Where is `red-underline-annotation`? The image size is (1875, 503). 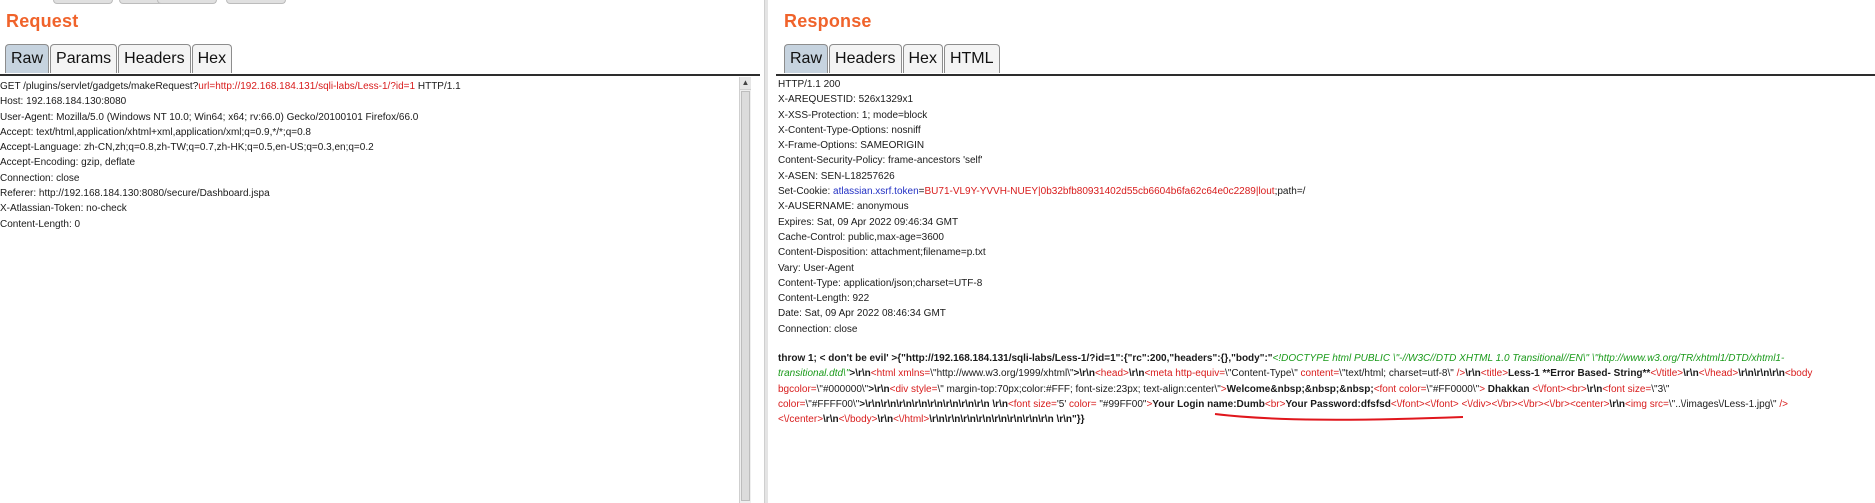
red-underline-annotation is located at coordinates (1339, 417).